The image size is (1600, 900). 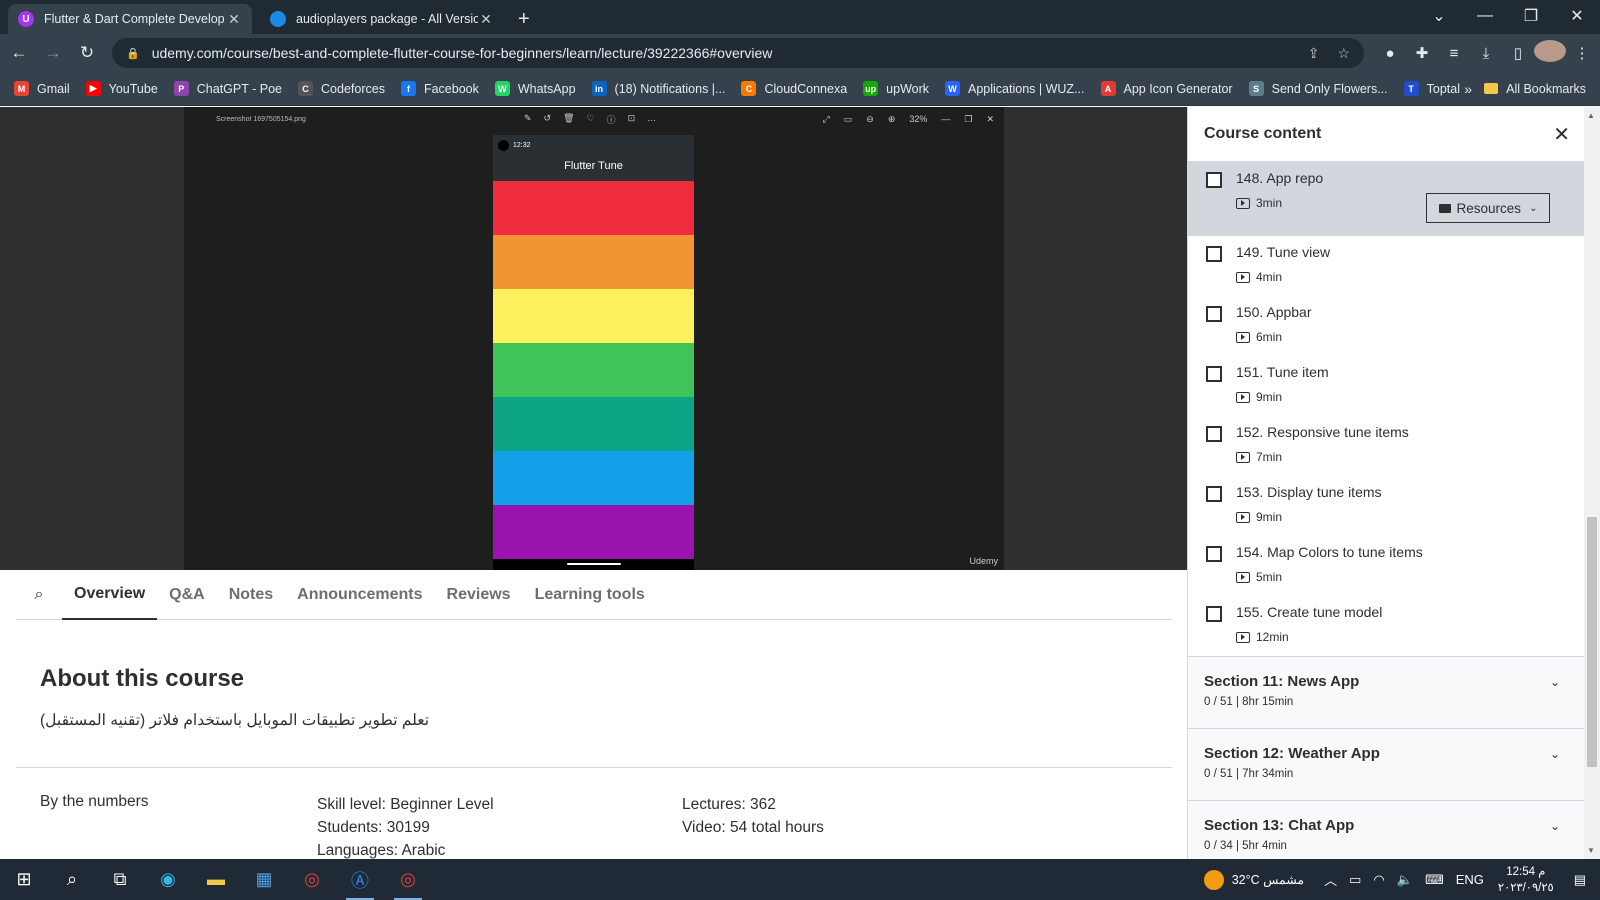 What do you see at coordinates (1394, 386) in the screenshot?
I see `lecture-item: 151. Tune item 9min` at bounding box center [1394, 386].